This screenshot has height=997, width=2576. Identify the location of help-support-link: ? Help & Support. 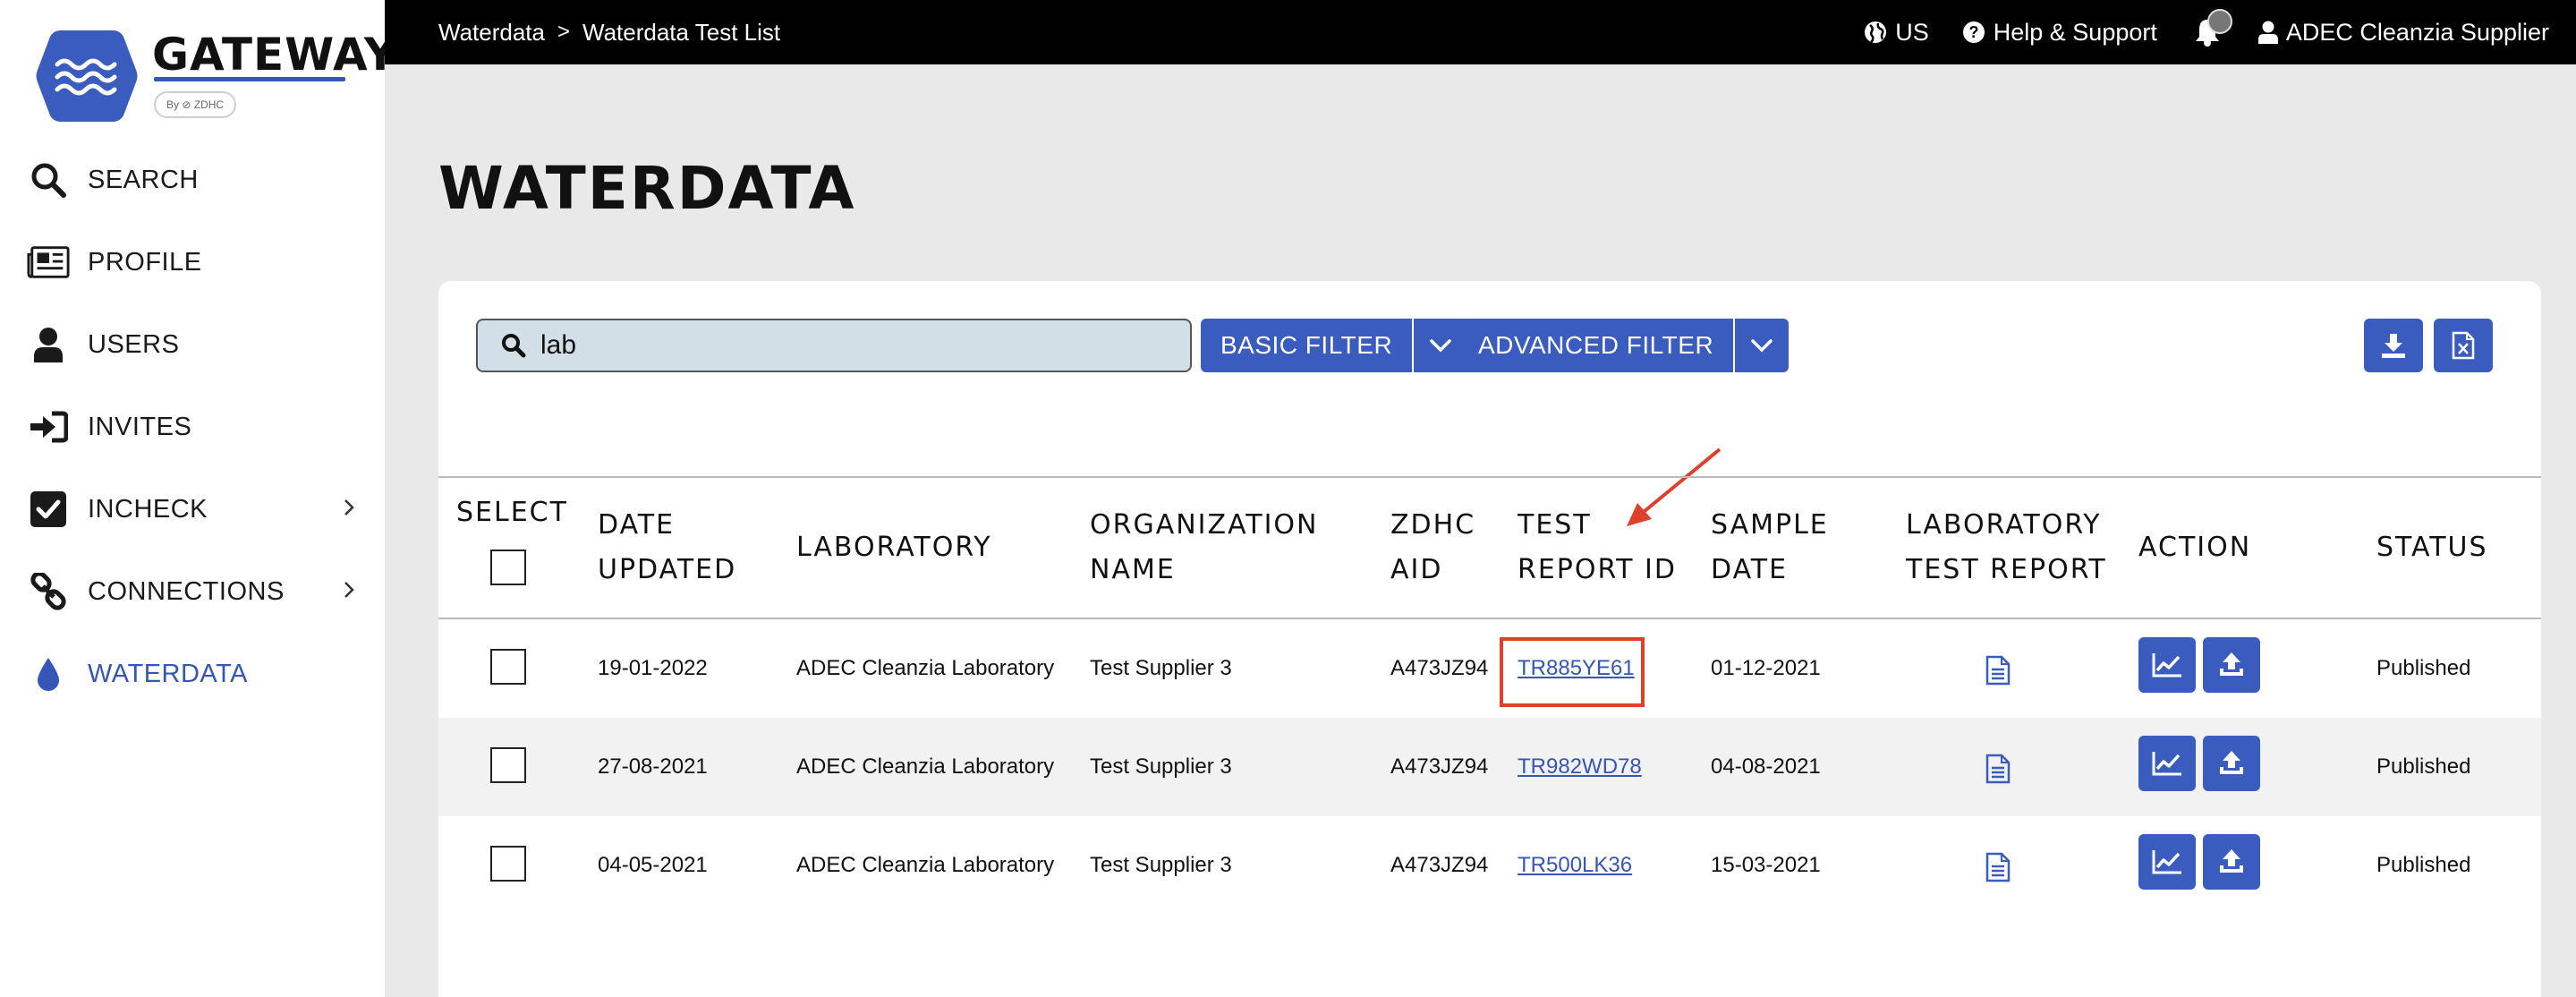
(2059, 33).